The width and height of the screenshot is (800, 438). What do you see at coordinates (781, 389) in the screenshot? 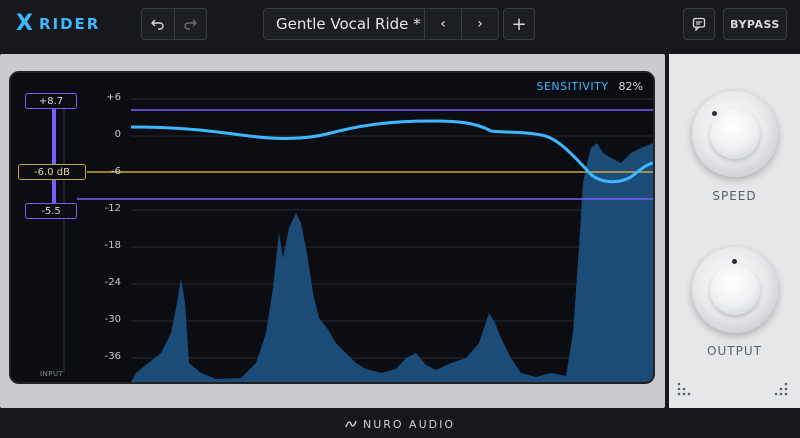
I see `resize-dots-right-icon` at bounding box center [781, 389].